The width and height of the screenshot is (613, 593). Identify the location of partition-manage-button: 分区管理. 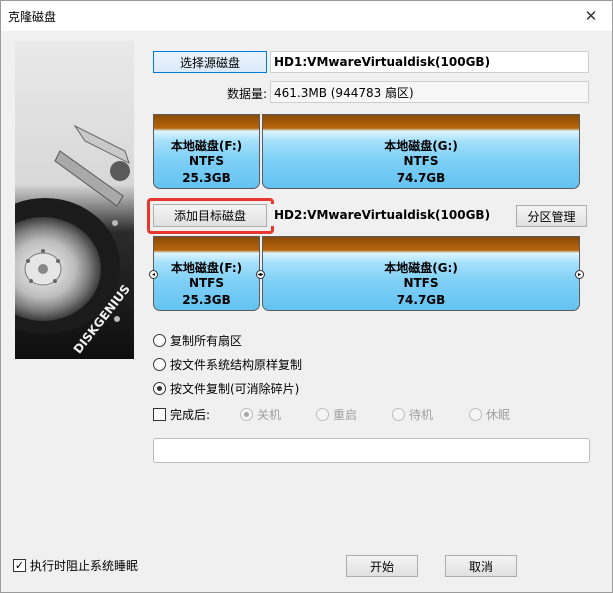
(551, 216).